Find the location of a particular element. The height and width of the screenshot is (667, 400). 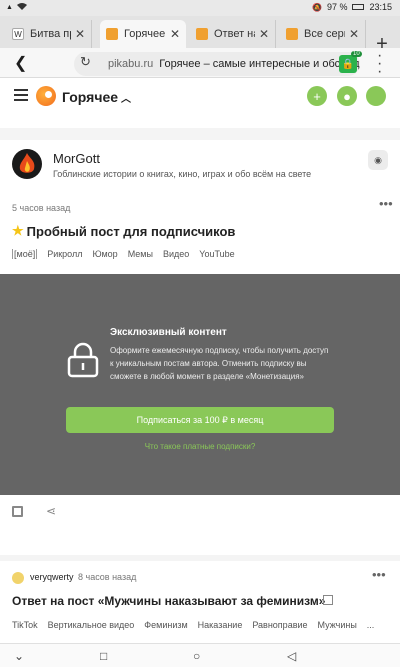

reload-icon: ↻ is located at coordinates (85, 62).